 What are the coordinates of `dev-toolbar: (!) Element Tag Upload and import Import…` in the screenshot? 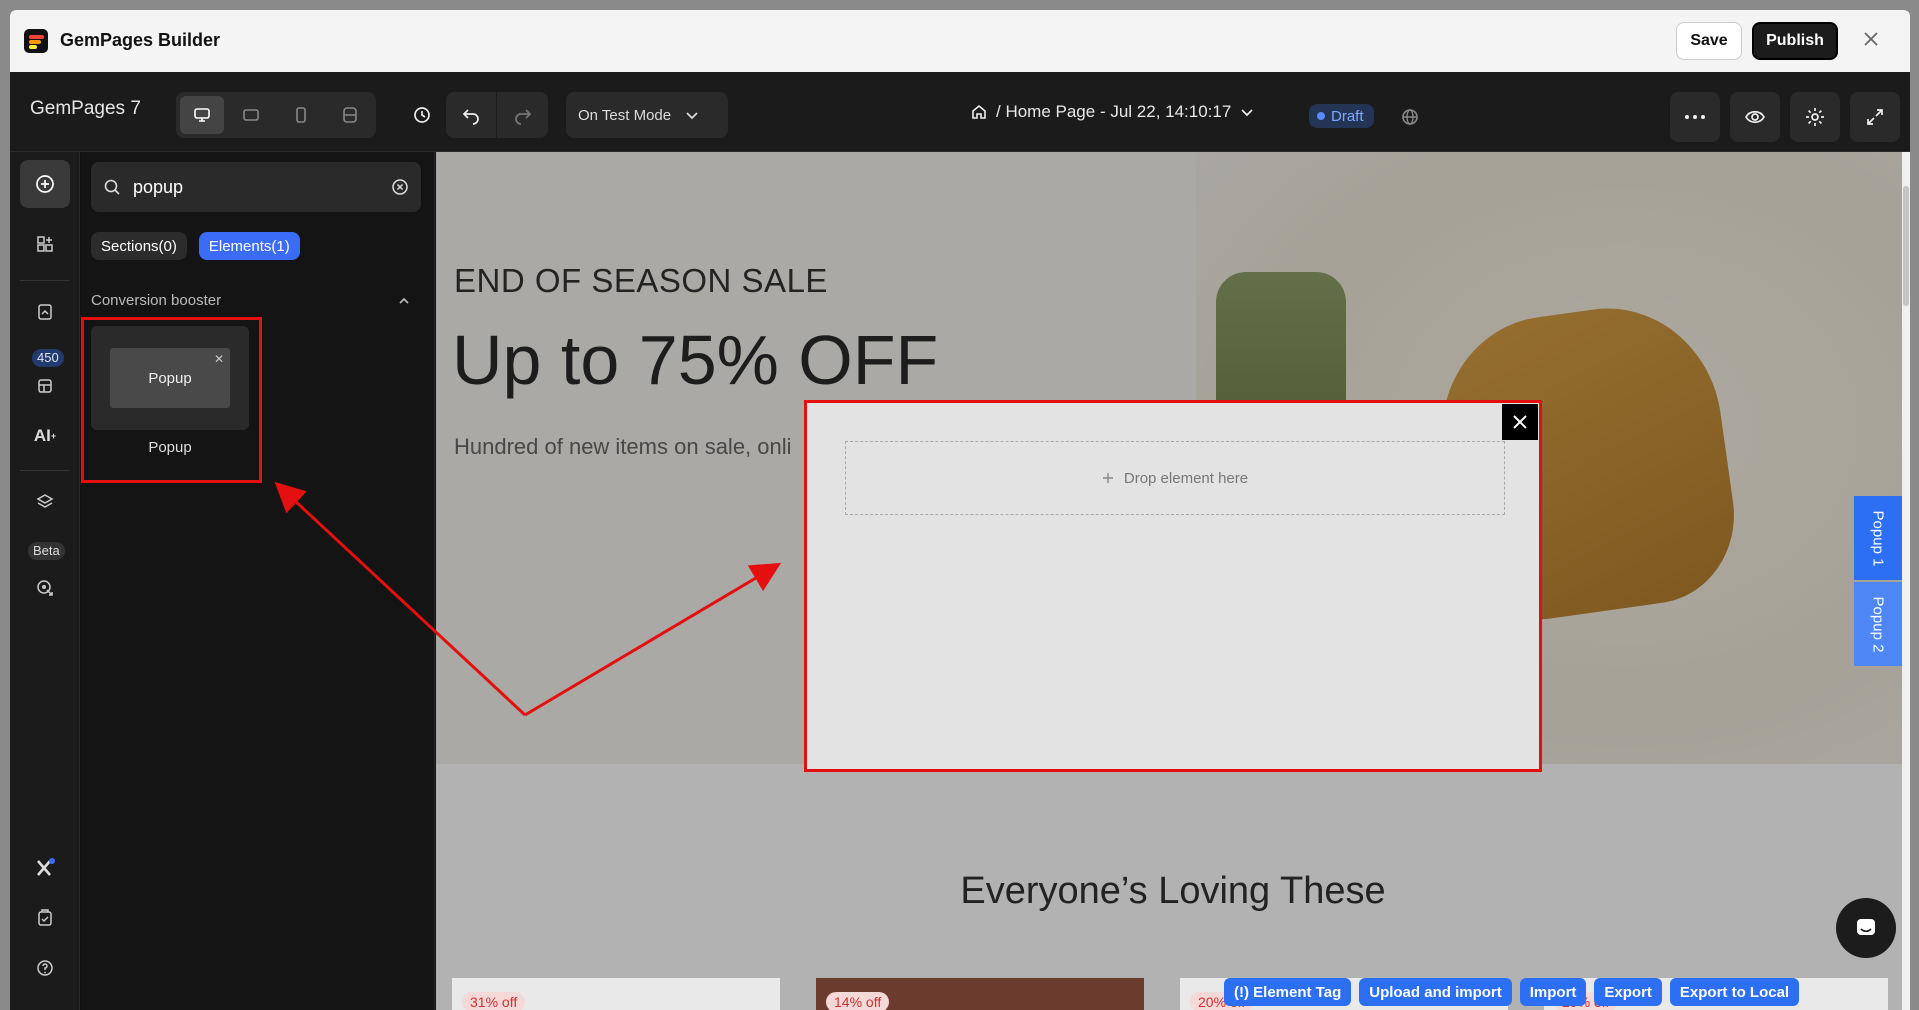 It's located at (1512, 992).